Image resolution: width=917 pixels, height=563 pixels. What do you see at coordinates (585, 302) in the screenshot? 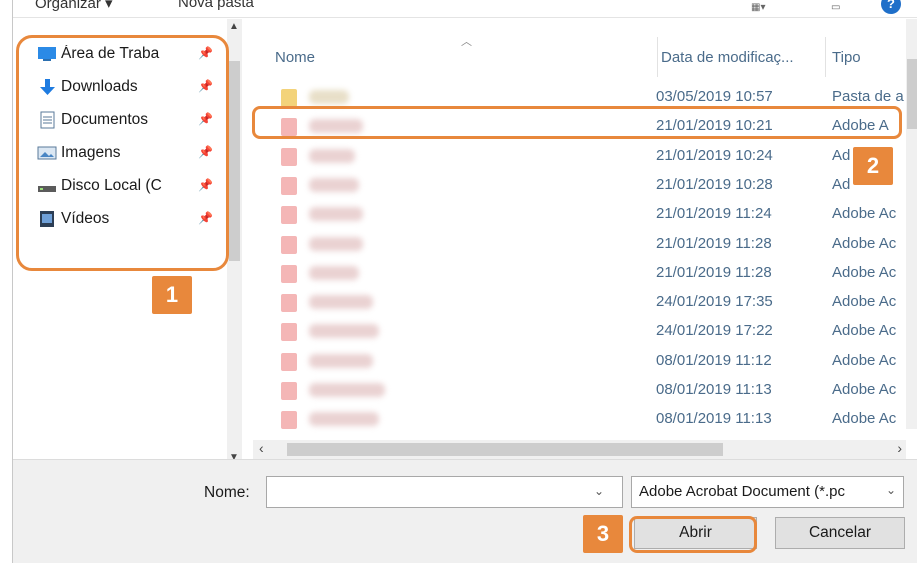
I see `file-row: 24/01/2019 17:35 Adobe Ac` at bounding box center [585, 302].